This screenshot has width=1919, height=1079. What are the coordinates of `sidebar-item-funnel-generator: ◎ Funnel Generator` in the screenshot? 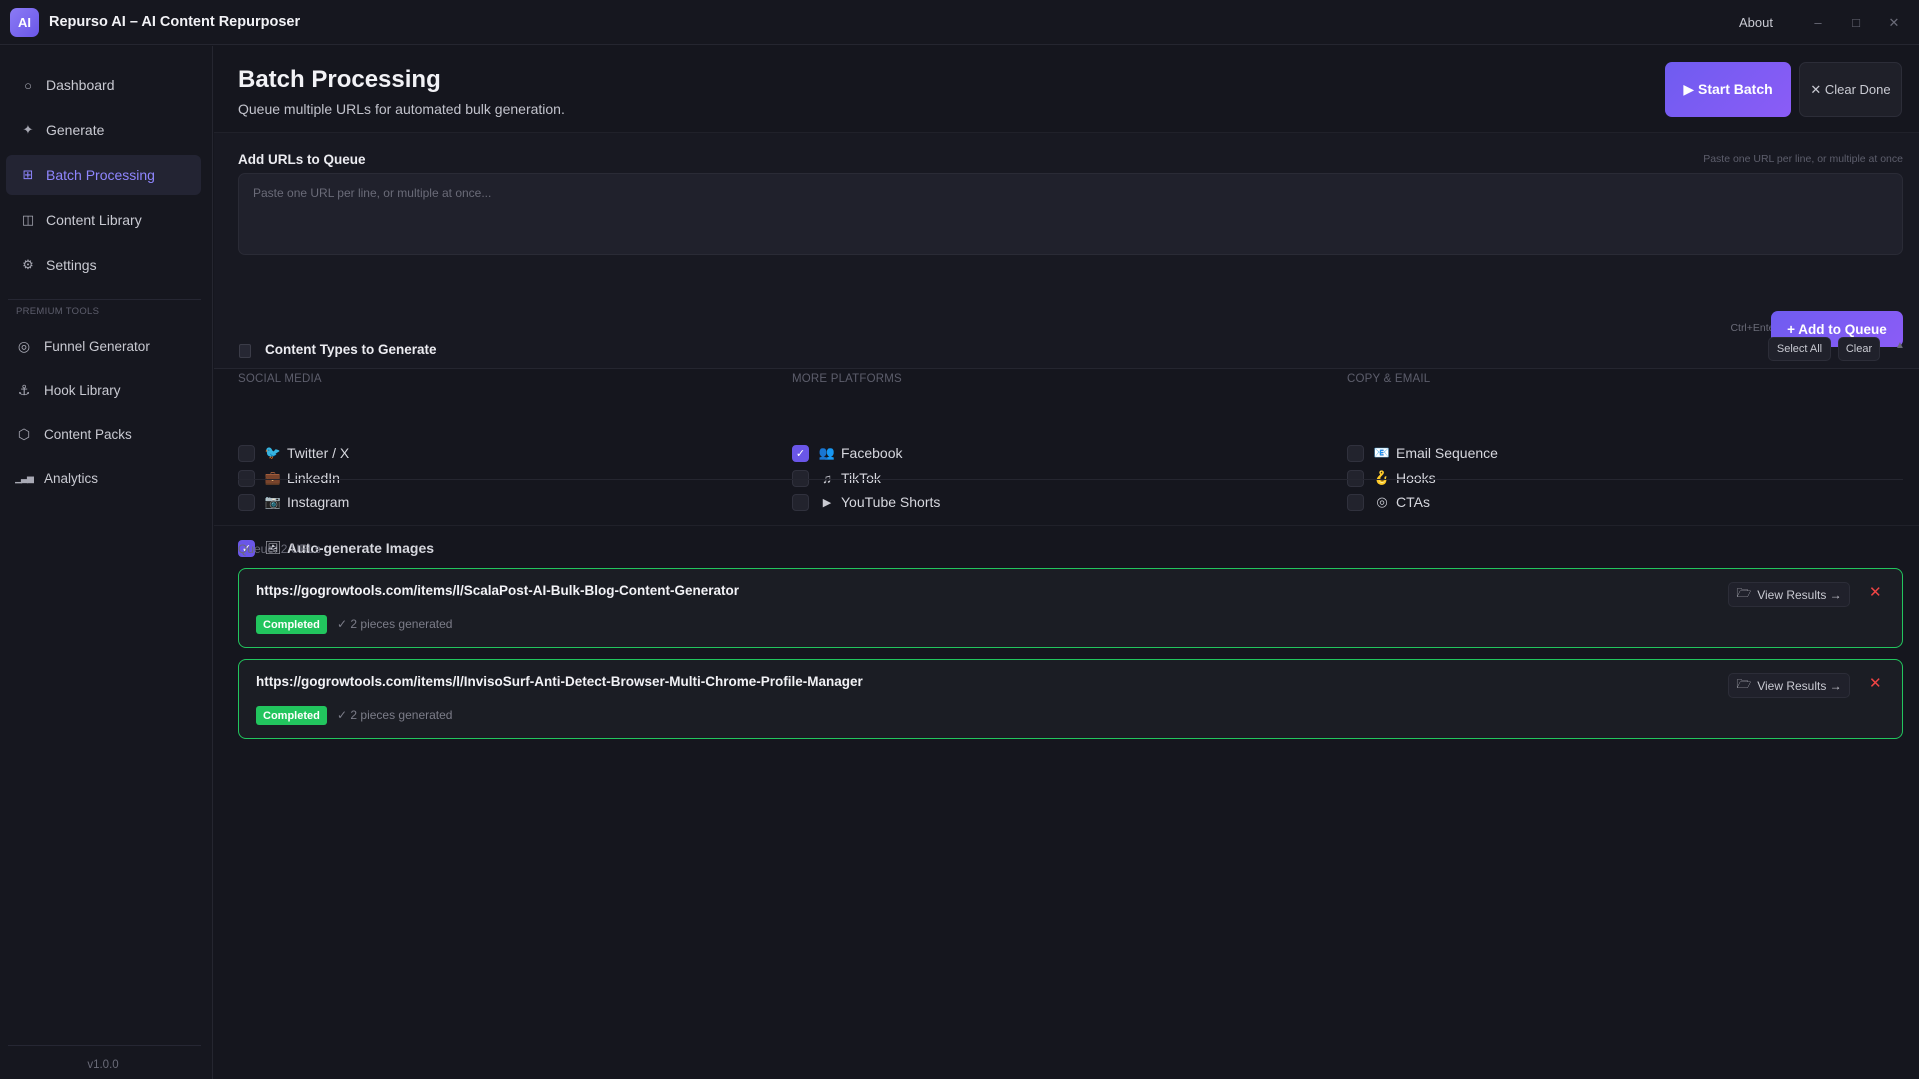 It's located at (82, 346).